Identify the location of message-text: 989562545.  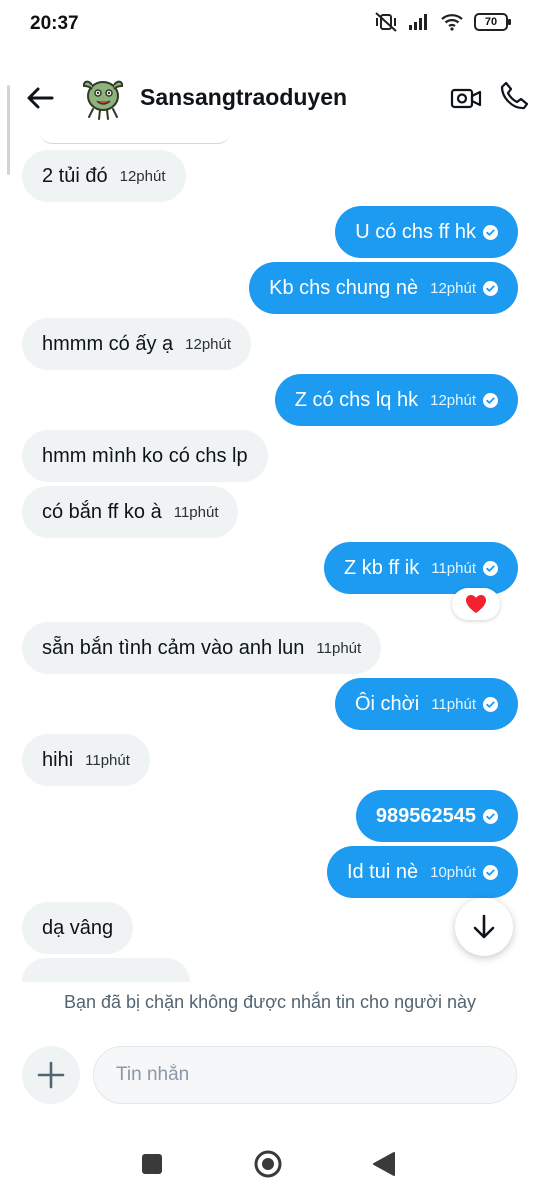
(425, 815).